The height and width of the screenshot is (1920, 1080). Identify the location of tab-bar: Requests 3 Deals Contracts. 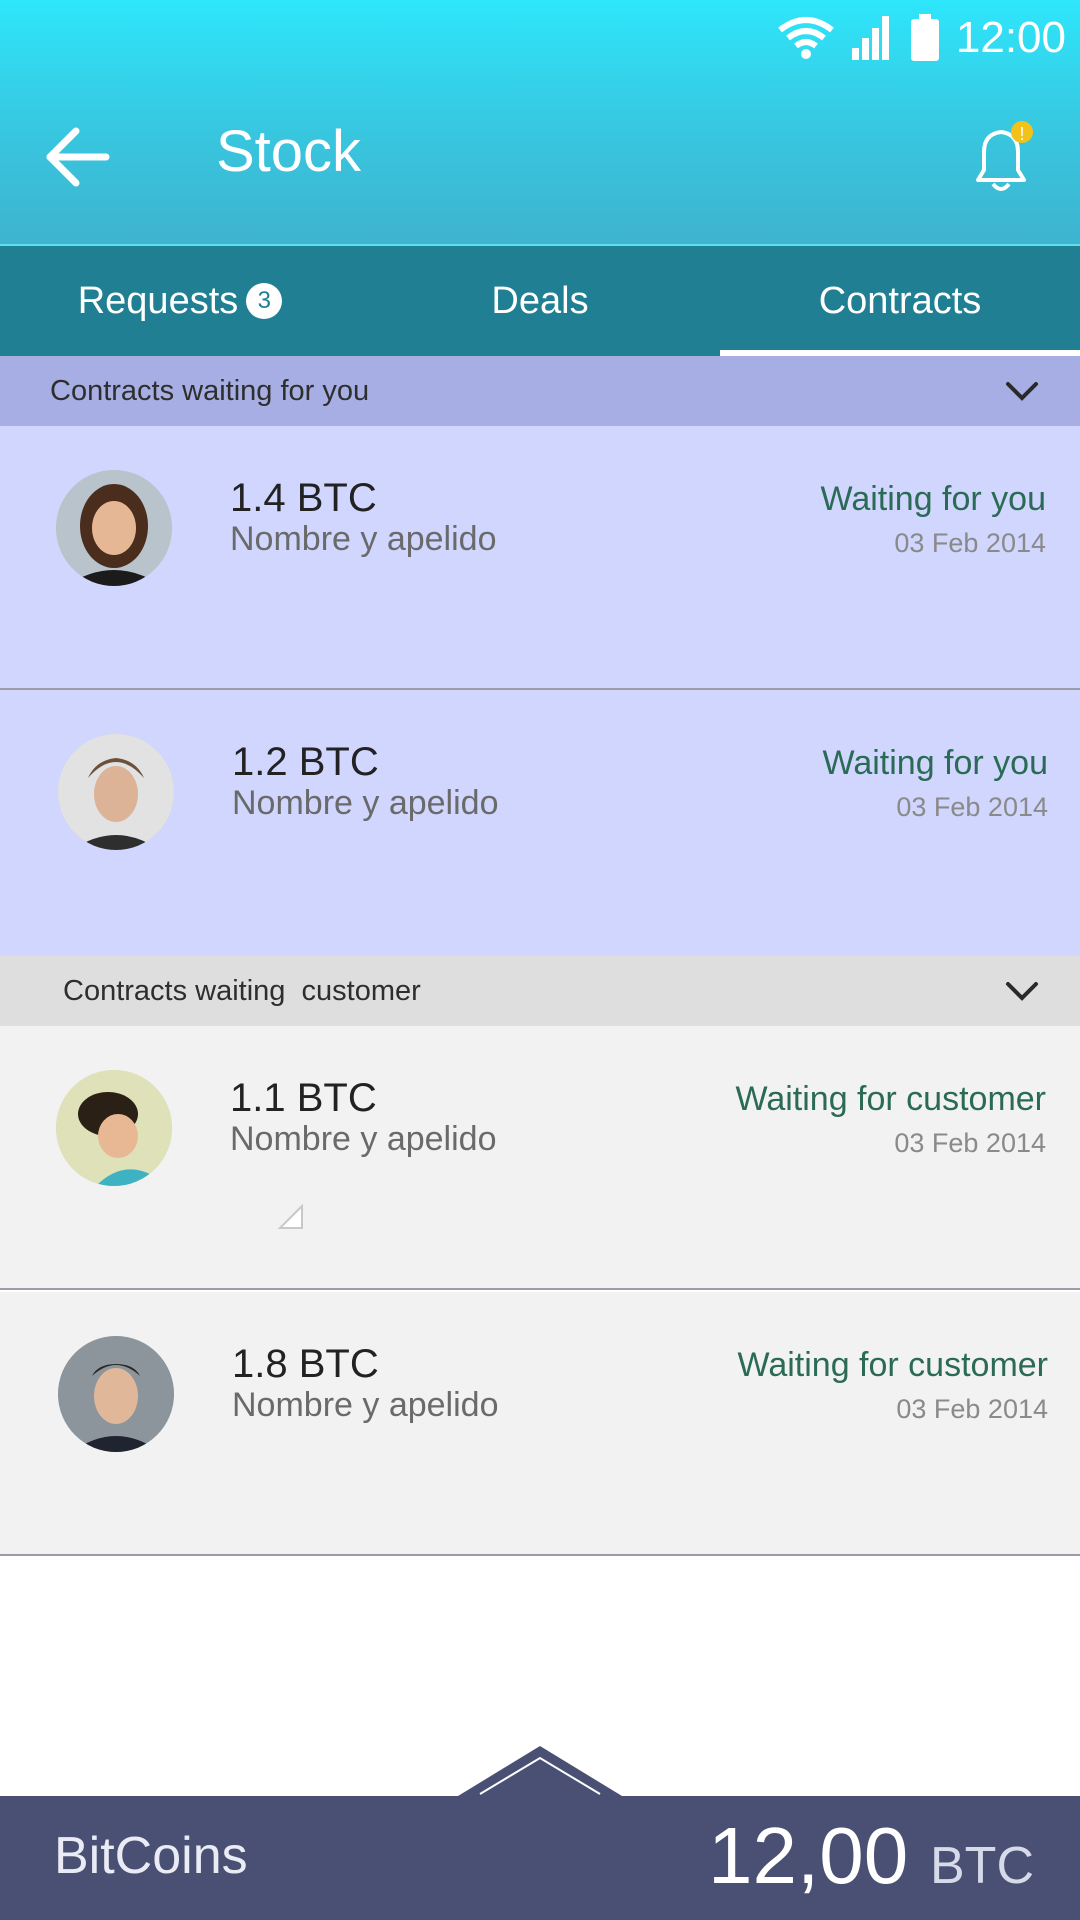
(540, 301).